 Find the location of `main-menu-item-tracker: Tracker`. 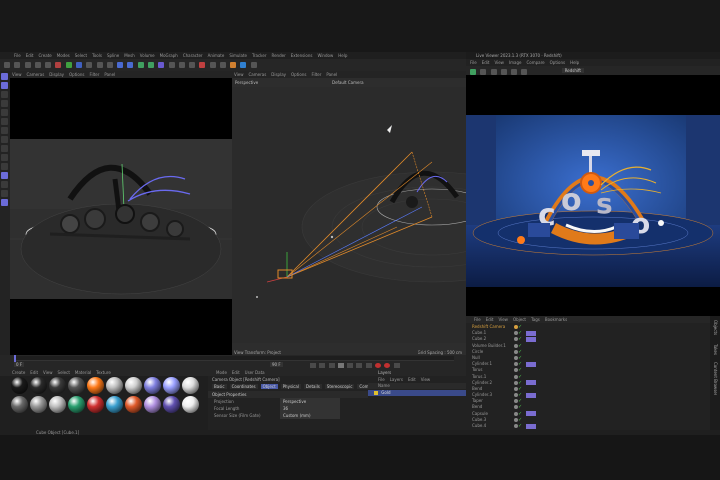

main-menu-item-tracker: Tracker is located at coordinates (259, 55).